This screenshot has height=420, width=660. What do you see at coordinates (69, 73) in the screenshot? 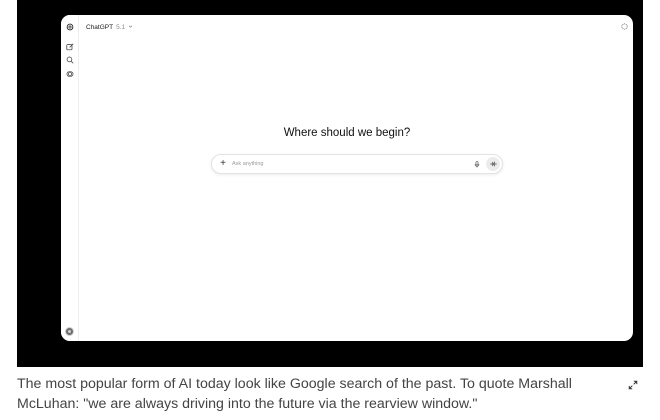
I see `library-icon` at bounding box center [69, 73].